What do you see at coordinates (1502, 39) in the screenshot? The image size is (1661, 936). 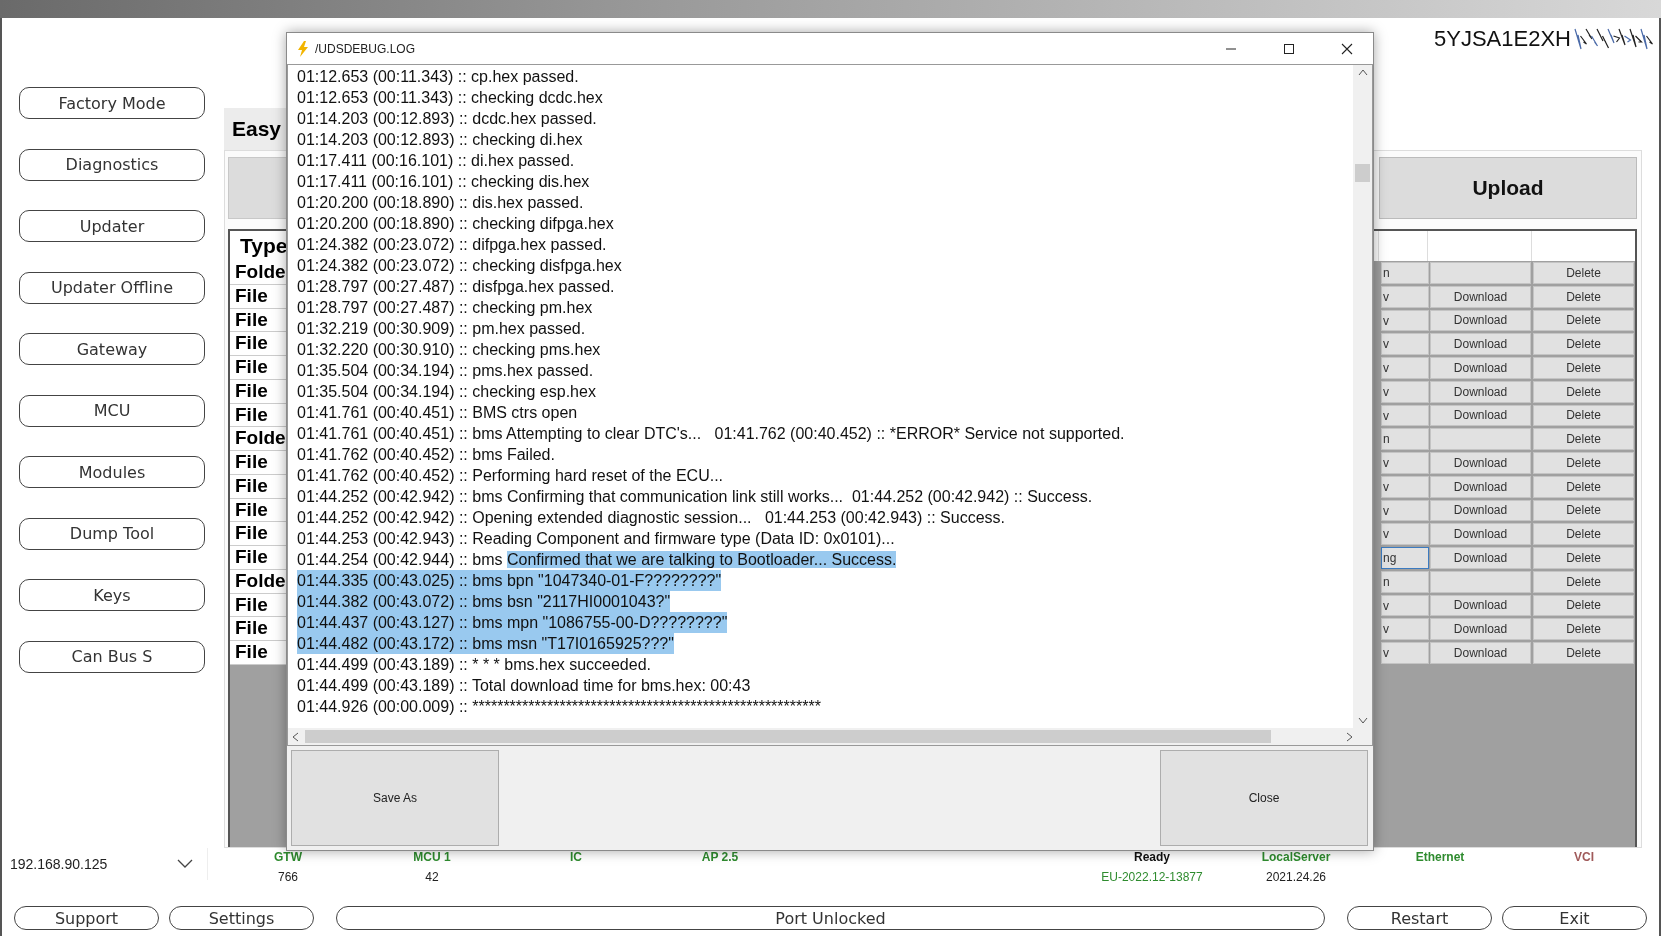 I see `vin-text: 5YJSA1E2XH` at bounding box center [1502, 39].